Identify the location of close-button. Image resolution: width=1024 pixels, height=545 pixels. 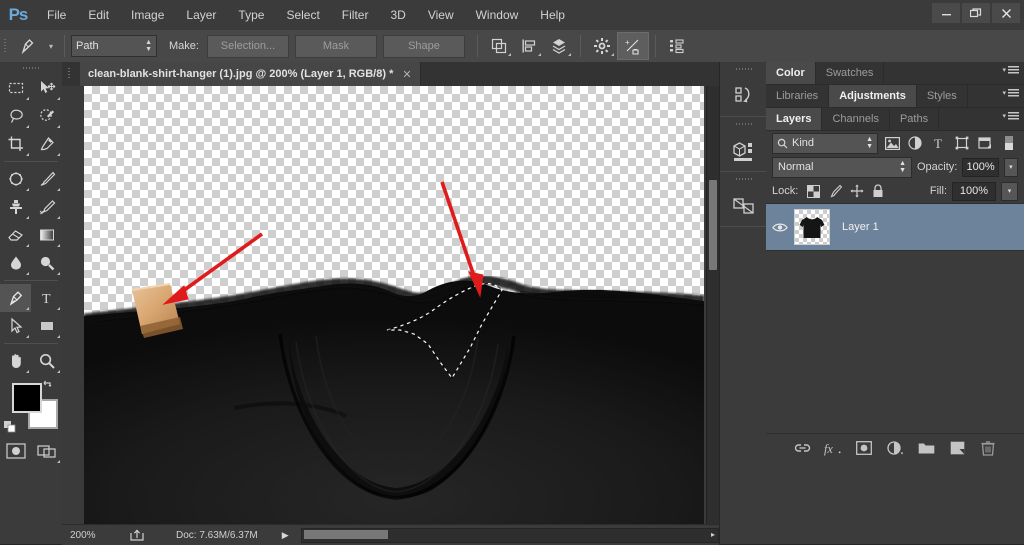
(1006, 13).